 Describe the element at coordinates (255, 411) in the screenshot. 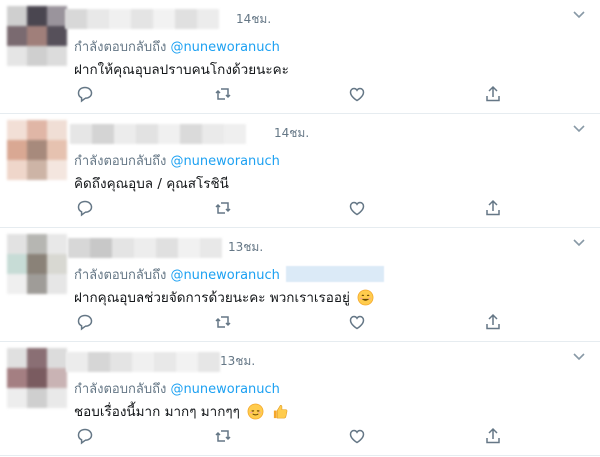

I see `relieved-face-emoji` at that location.